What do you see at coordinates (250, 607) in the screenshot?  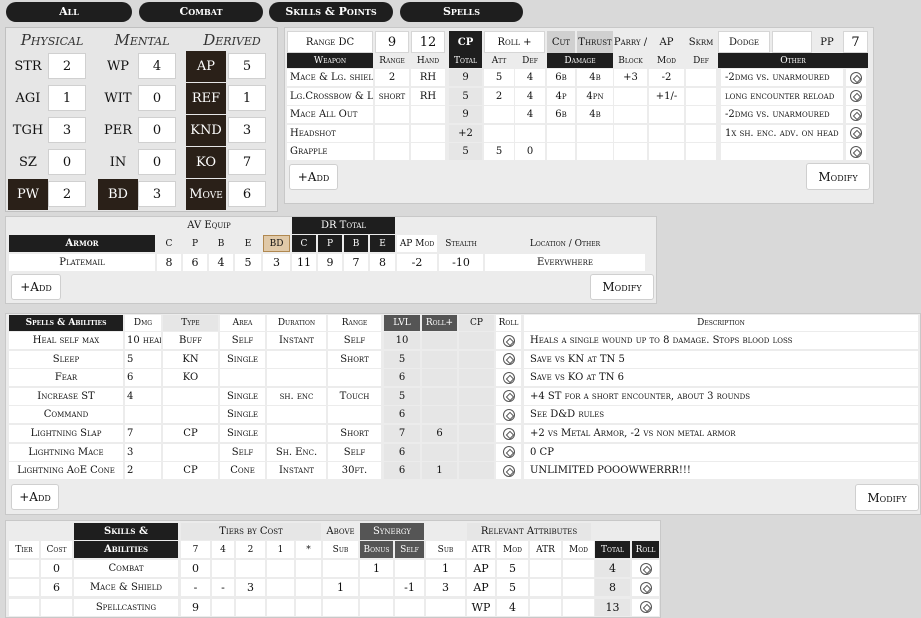 I see `skill-t2` at bounding box center [250, 607].